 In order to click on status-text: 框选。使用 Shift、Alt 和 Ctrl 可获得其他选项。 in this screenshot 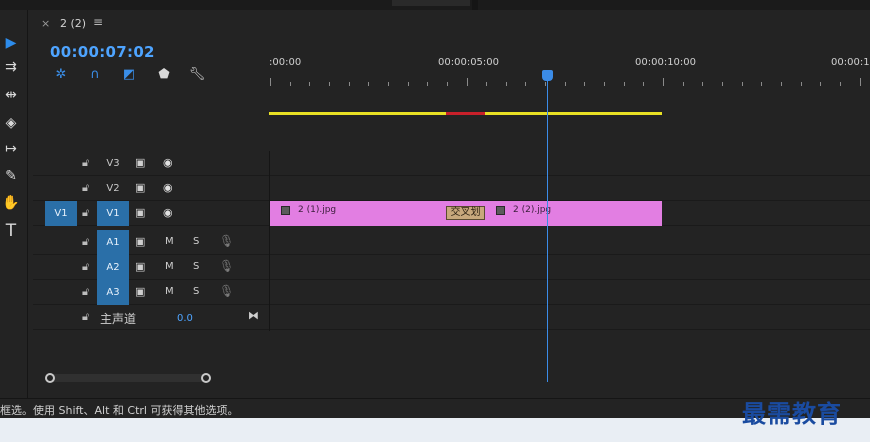, I will do `click(119, 410)`.